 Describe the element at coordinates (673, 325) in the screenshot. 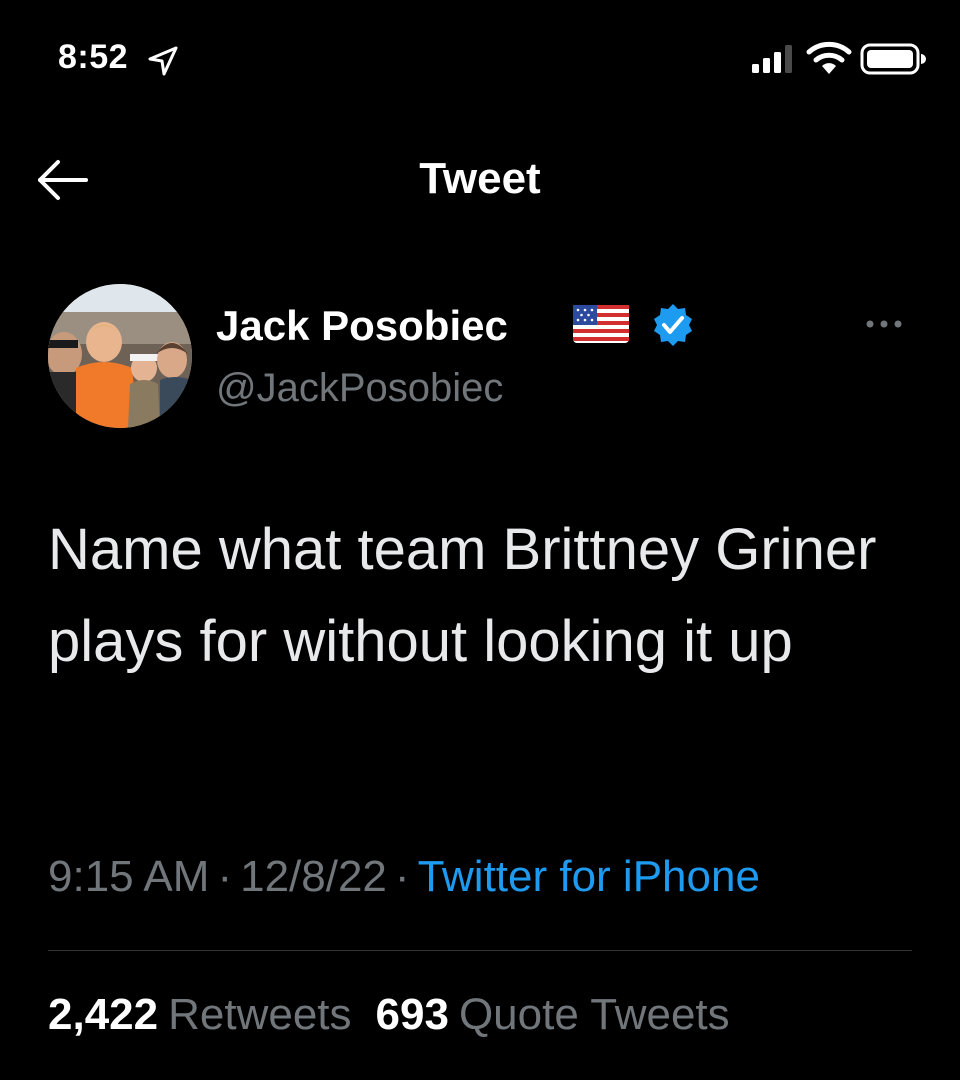

I see `verified-badge-icon` at that location.